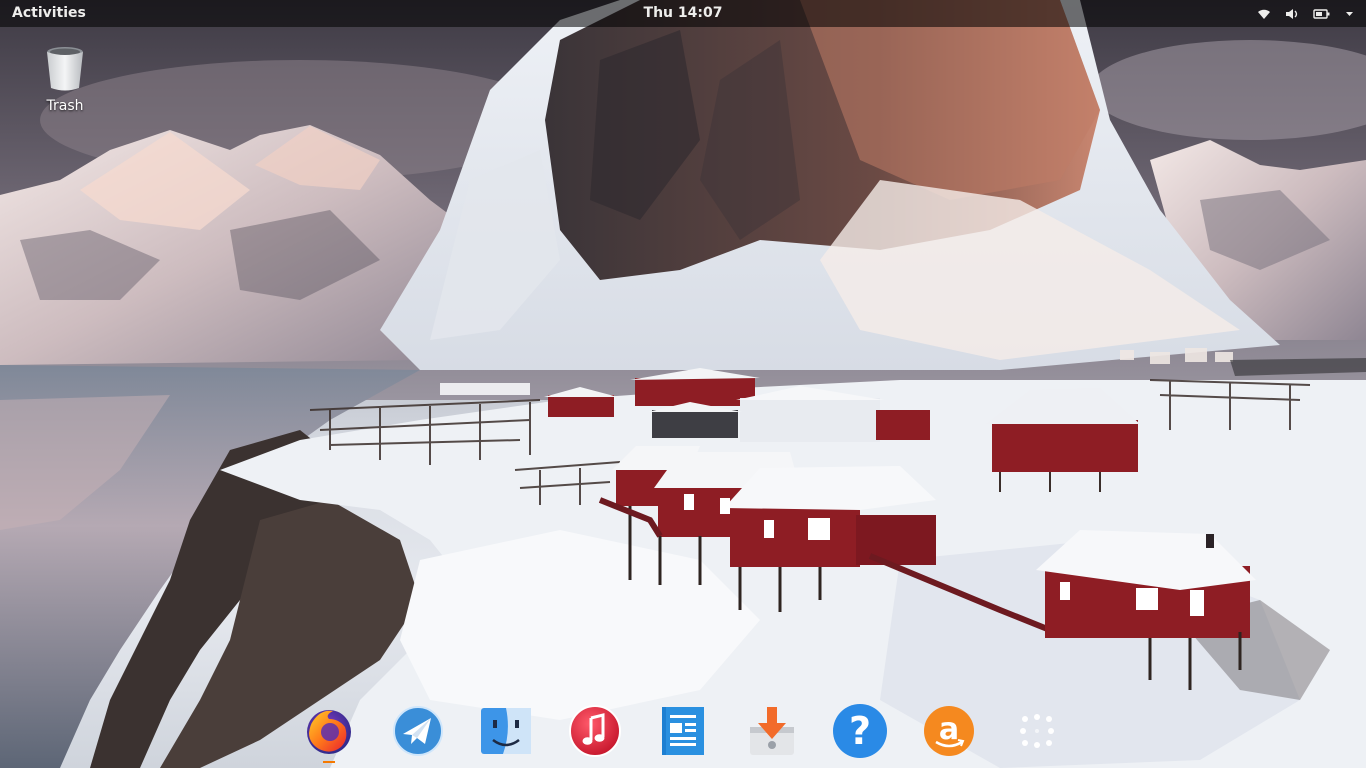  I want to click on dock-item-document-viewer, so click(683, 731).